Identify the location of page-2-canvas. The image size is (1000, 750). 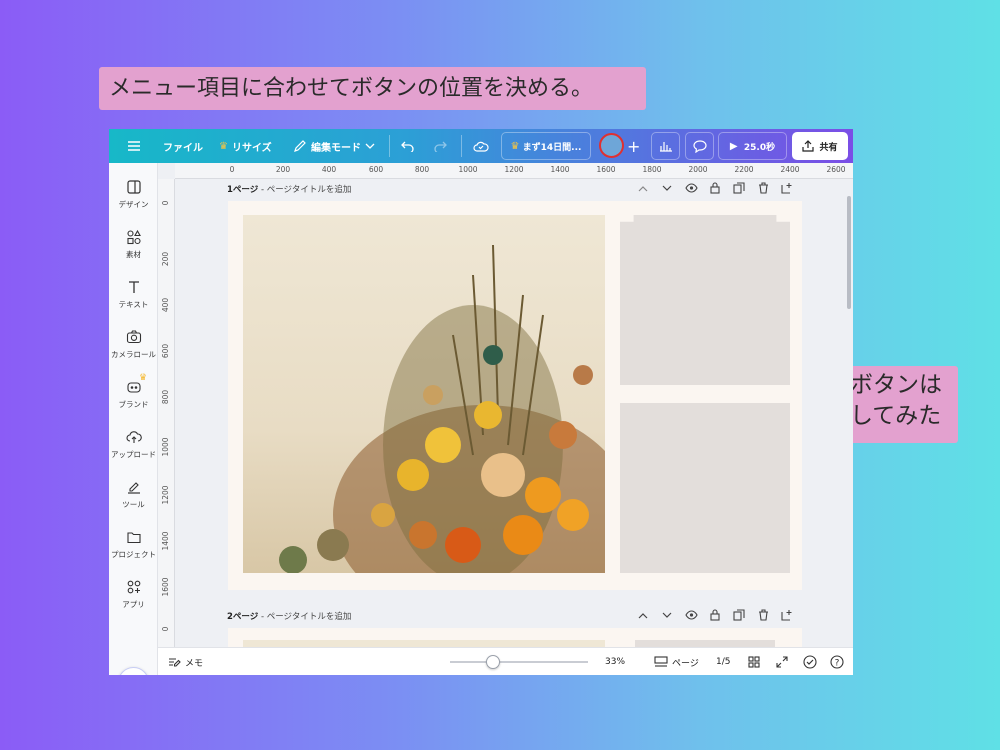
(515, 637).